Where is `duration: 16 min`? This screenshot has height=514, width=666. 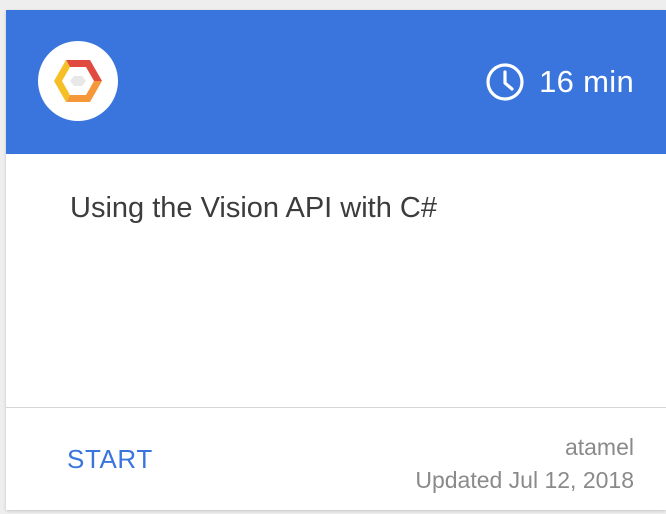
duration: 16 min is located at coordinates (559, 82).